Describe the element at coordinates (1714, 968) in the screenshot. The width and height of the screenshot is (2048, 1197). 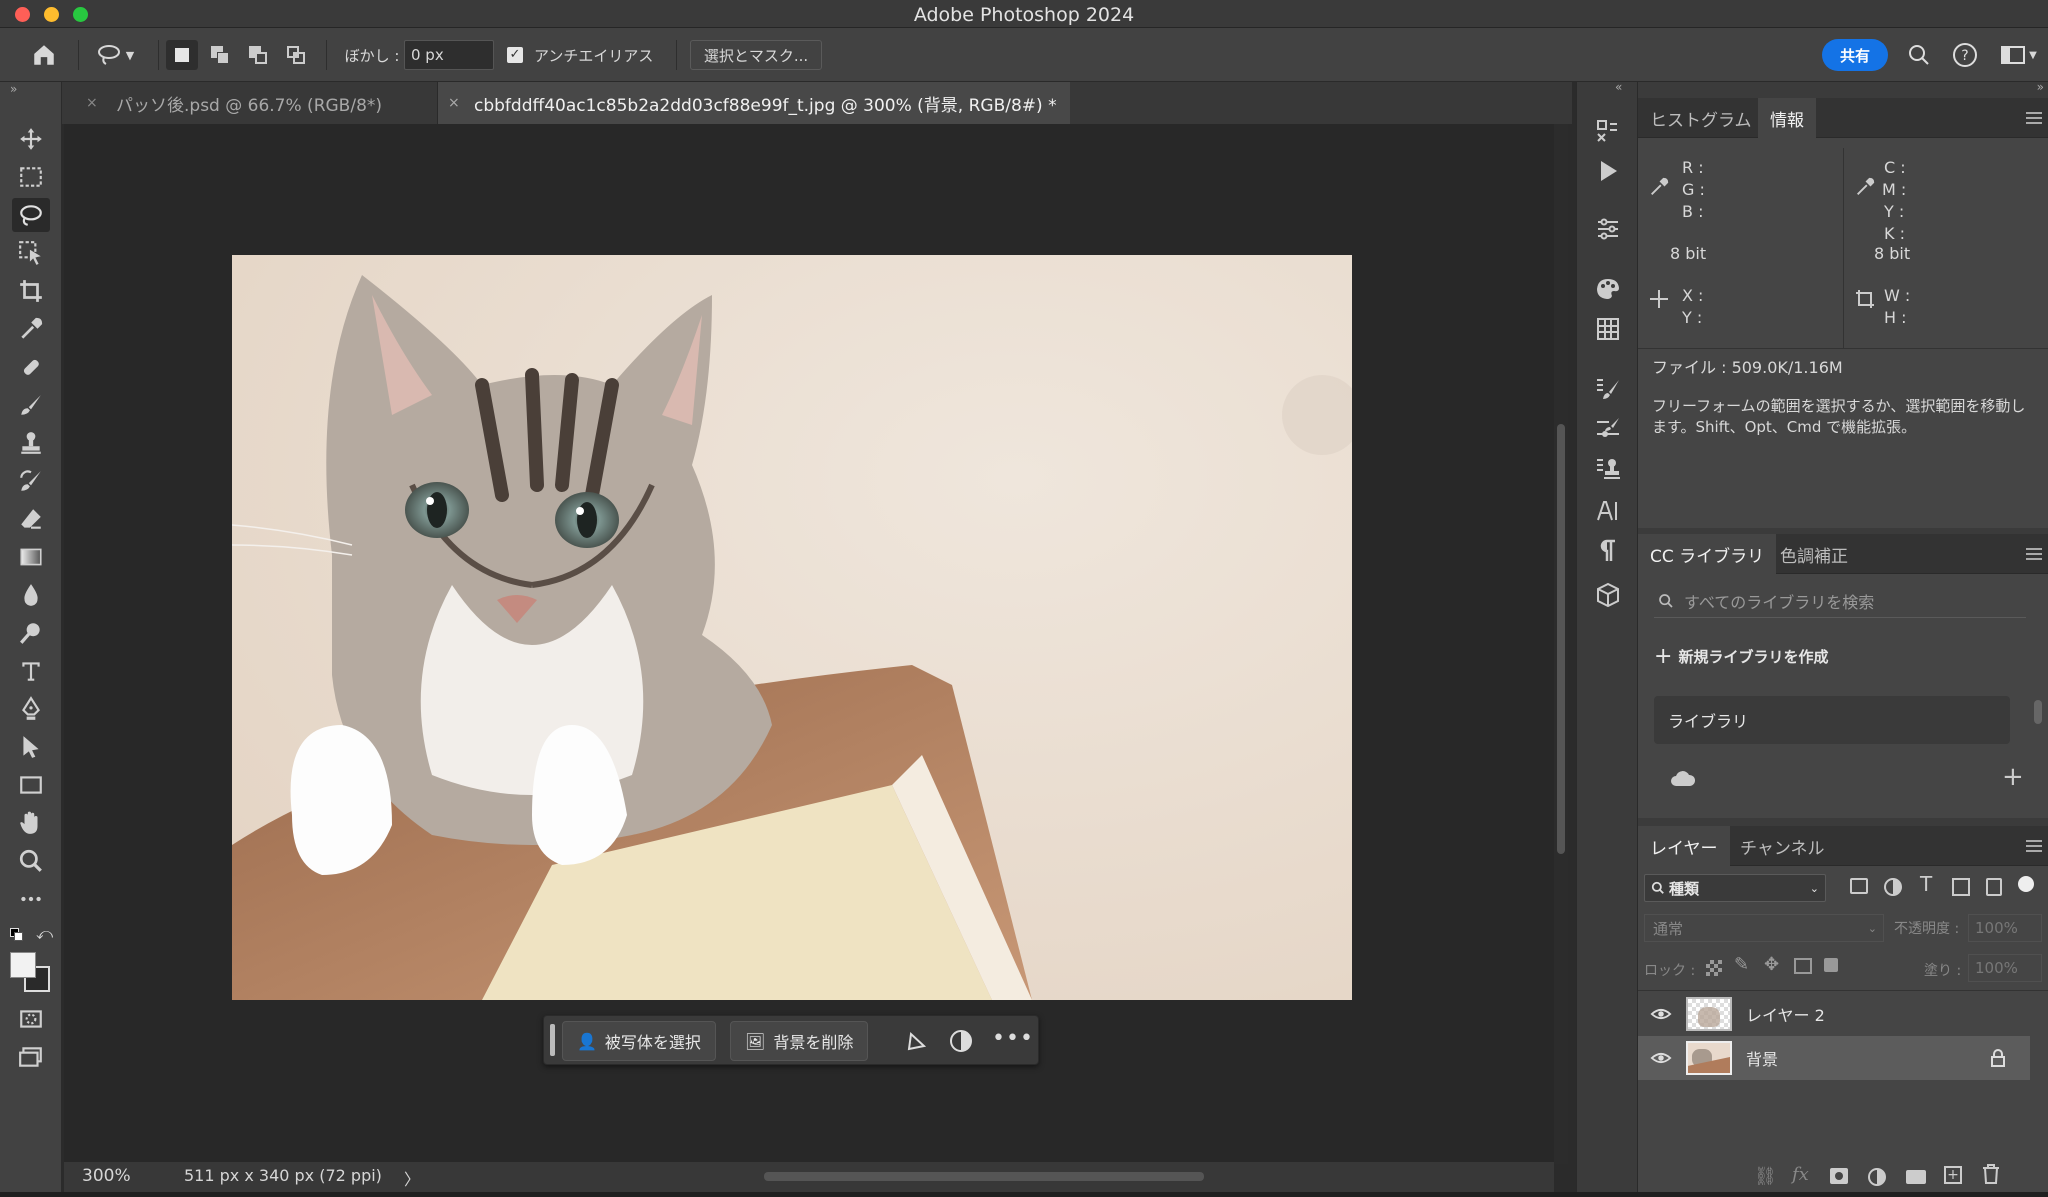
I see `lock-transparent-icon` at that location.